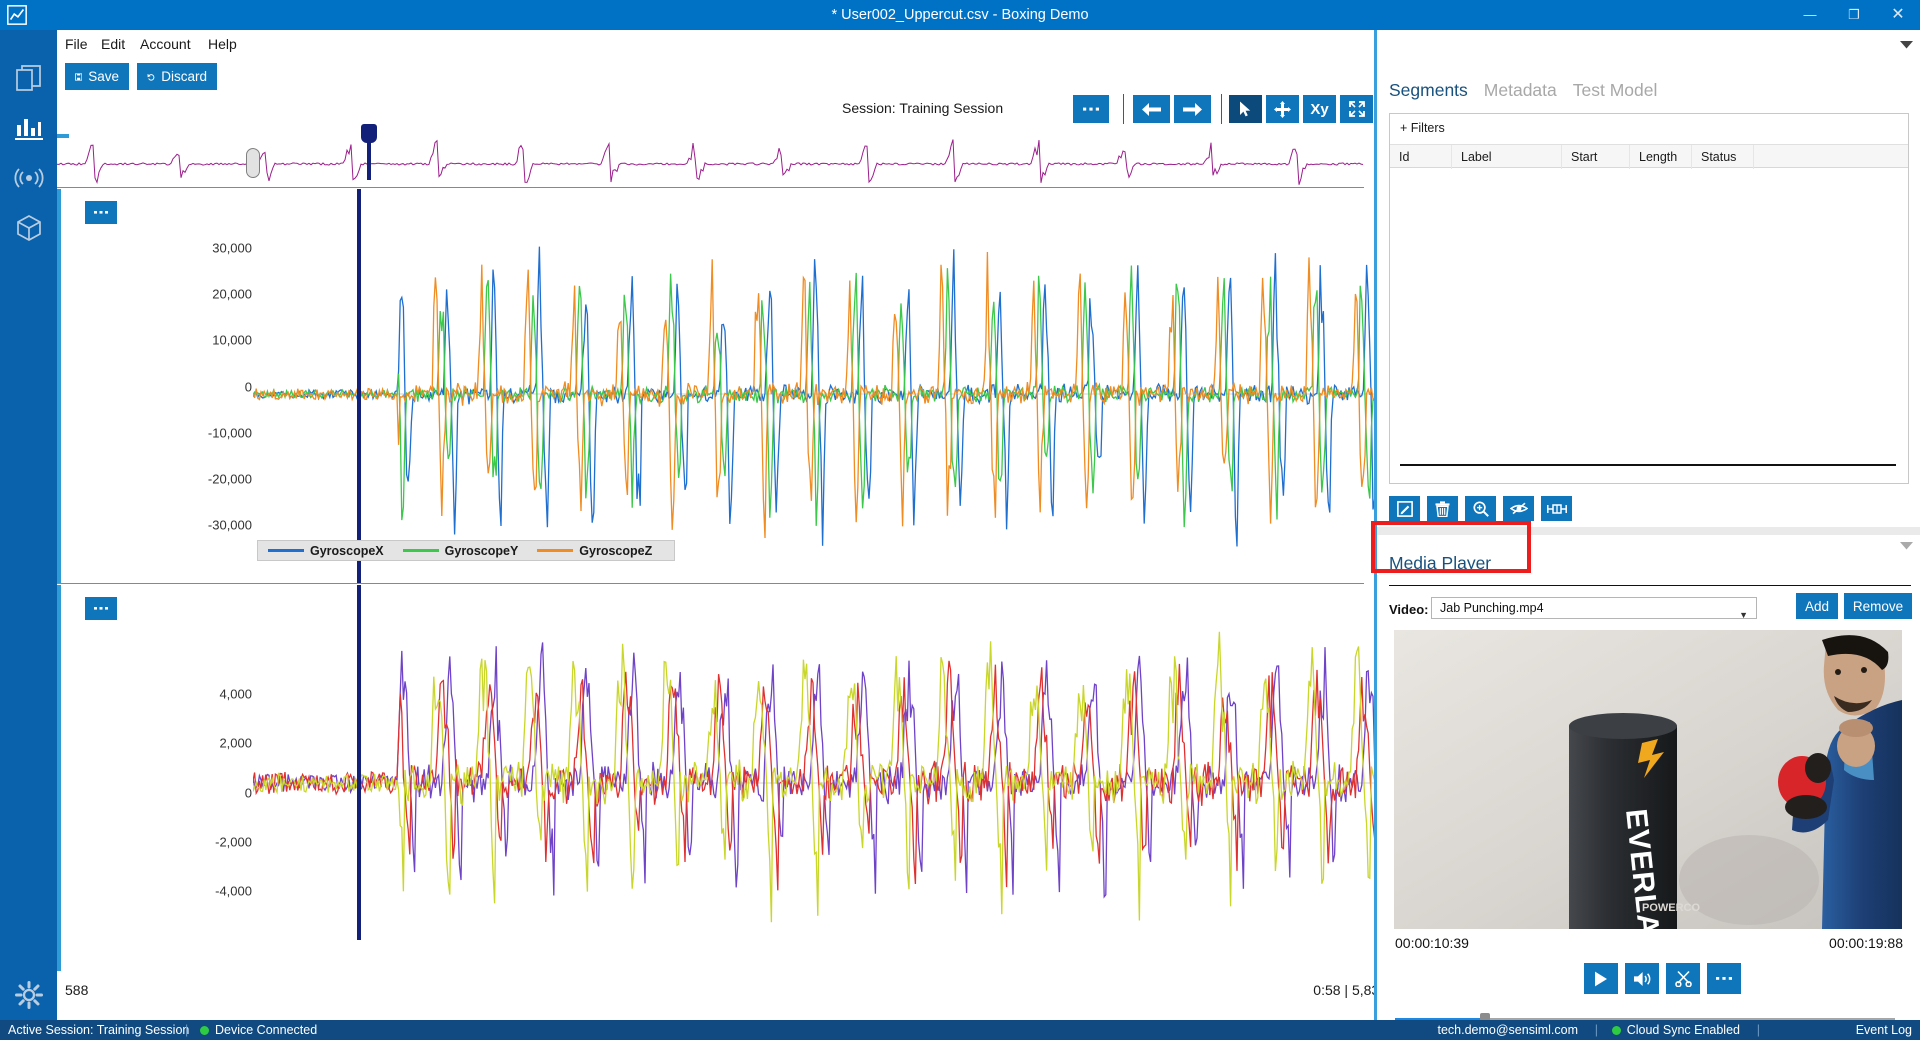 The image size is (1920, 1040). What do you see at coordinates (1451, 547) in the screenshot?
I see `media-player-highlight-box` at bounding box center [1451, 547].